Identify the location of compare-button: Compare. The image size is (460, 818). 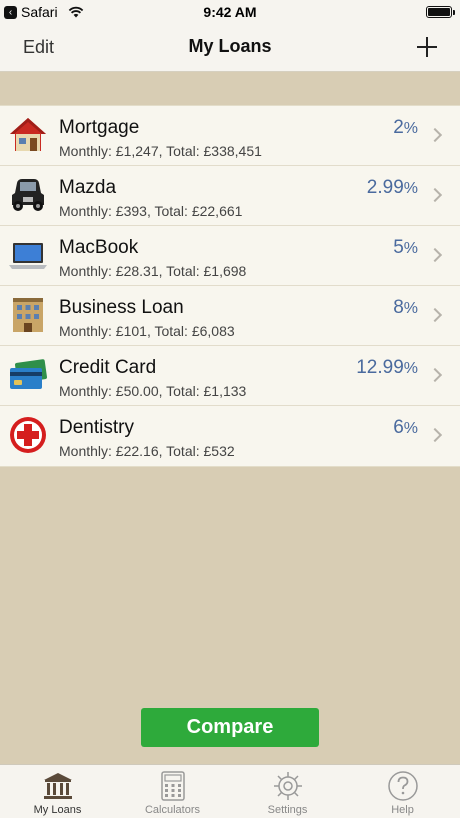
(230, 727).